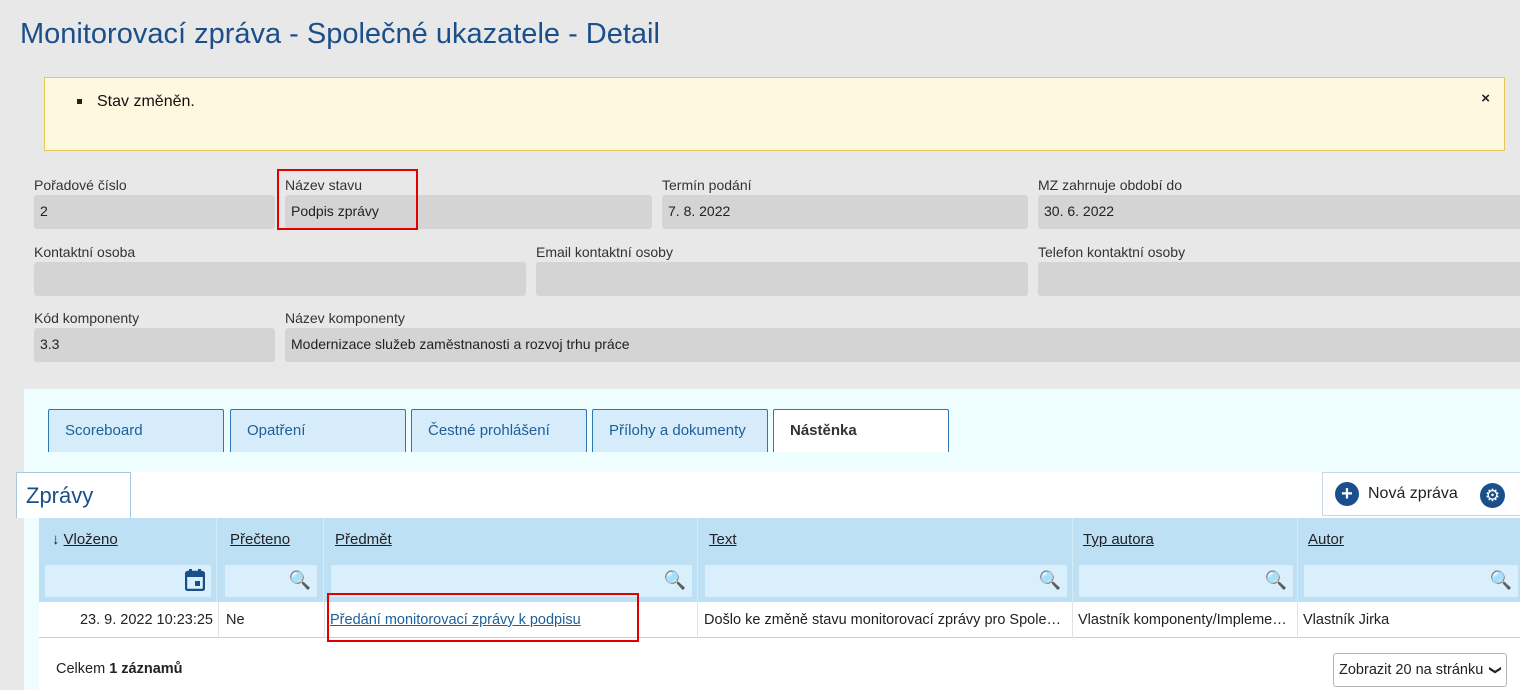  I want to click on sort-header-predmet: Předmět, so click(363, 539).